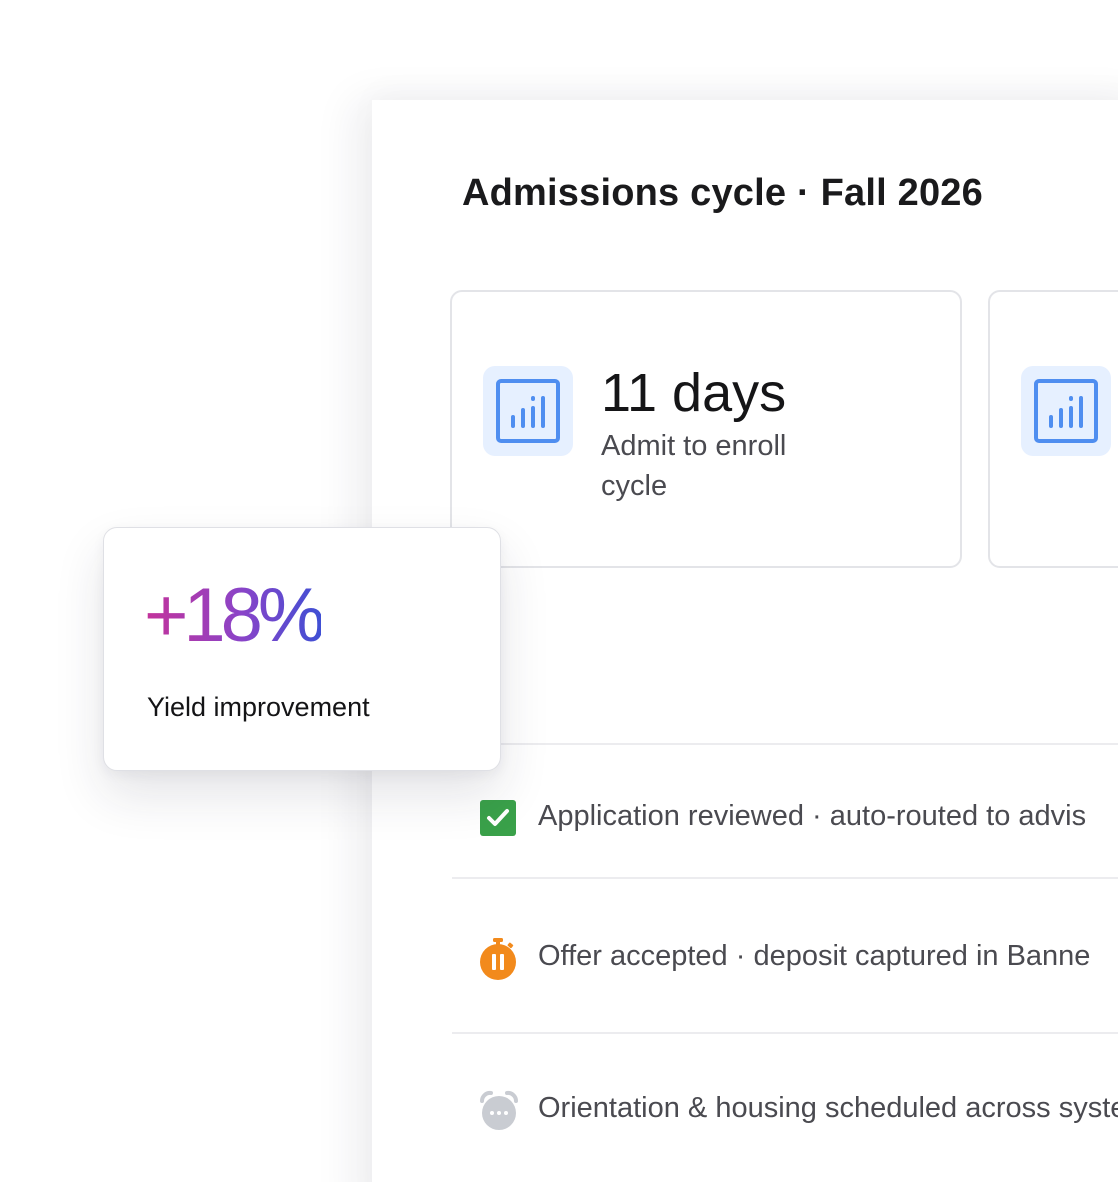 The width and height of the screenshot is (1118, 1182). What do you see at coordinates (694, 393) in the screenshot?
I see `stat-value: 11 days` at bounding box center [694, 393].